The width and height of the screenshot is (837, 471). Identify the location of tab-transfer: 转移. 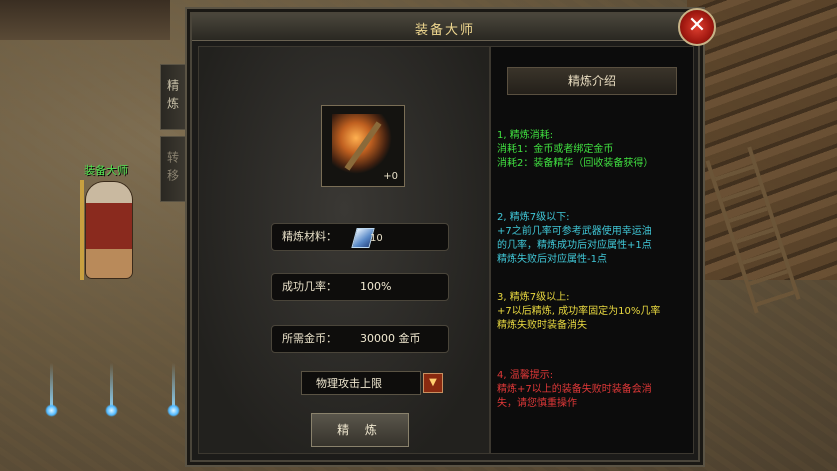
(172, 169).